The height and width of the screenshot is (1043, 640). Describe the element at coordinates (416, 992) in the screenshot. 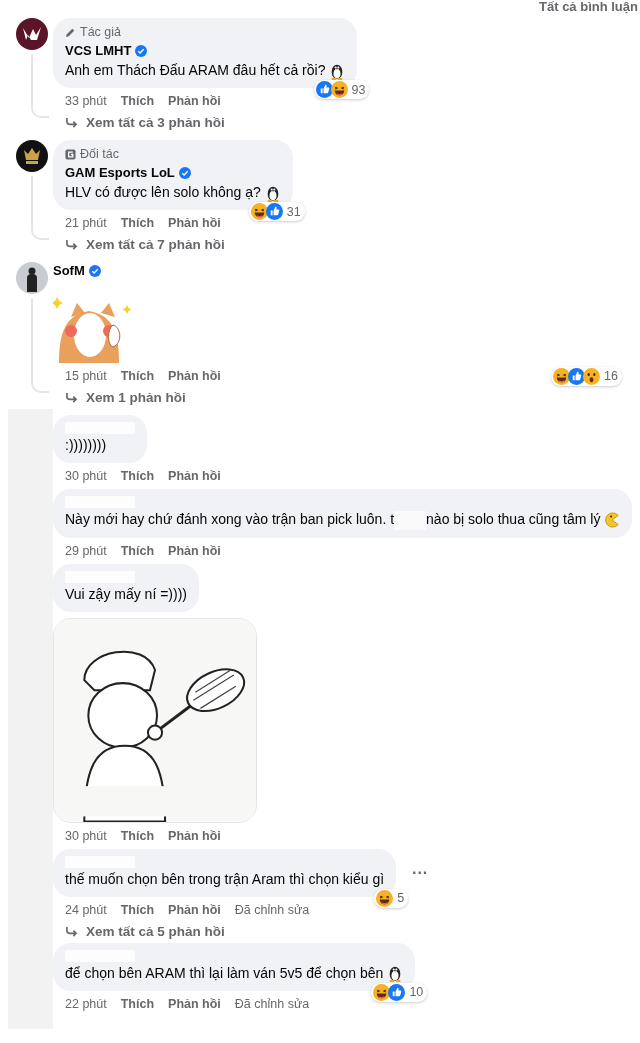

I see `reaction-count: 10` at that location.